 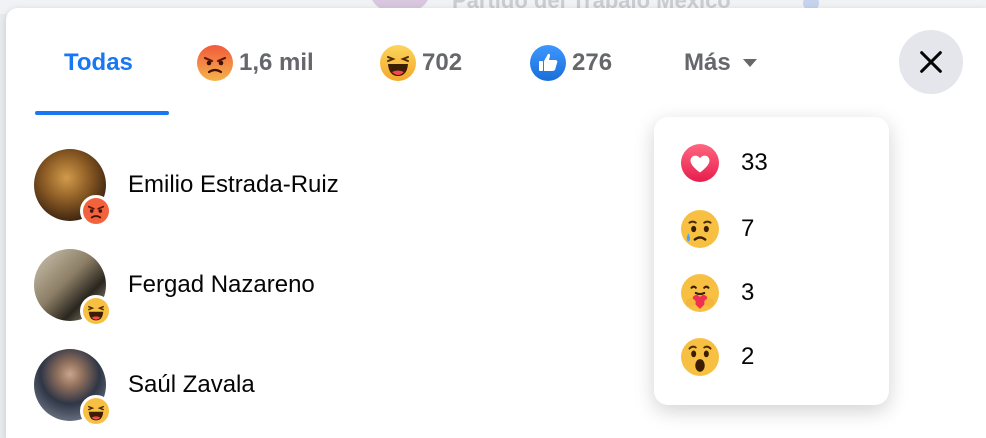 What do you see at coordinates (592, 62) in the screenshot?
I see `tab-like-count: 276` at bounding box center [592, 62].